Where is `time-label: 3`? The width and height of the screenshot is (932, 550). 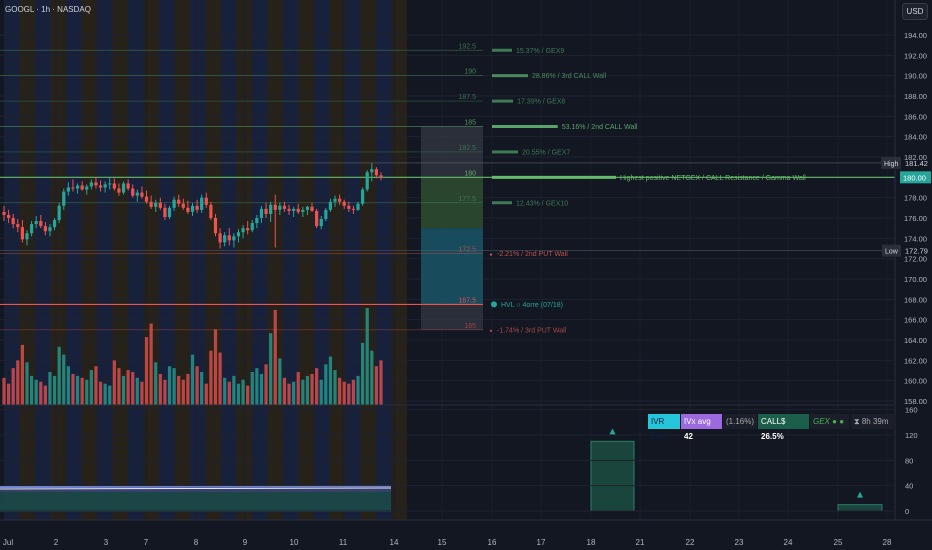 time-label: 3 is located at coordinates (106, 542).